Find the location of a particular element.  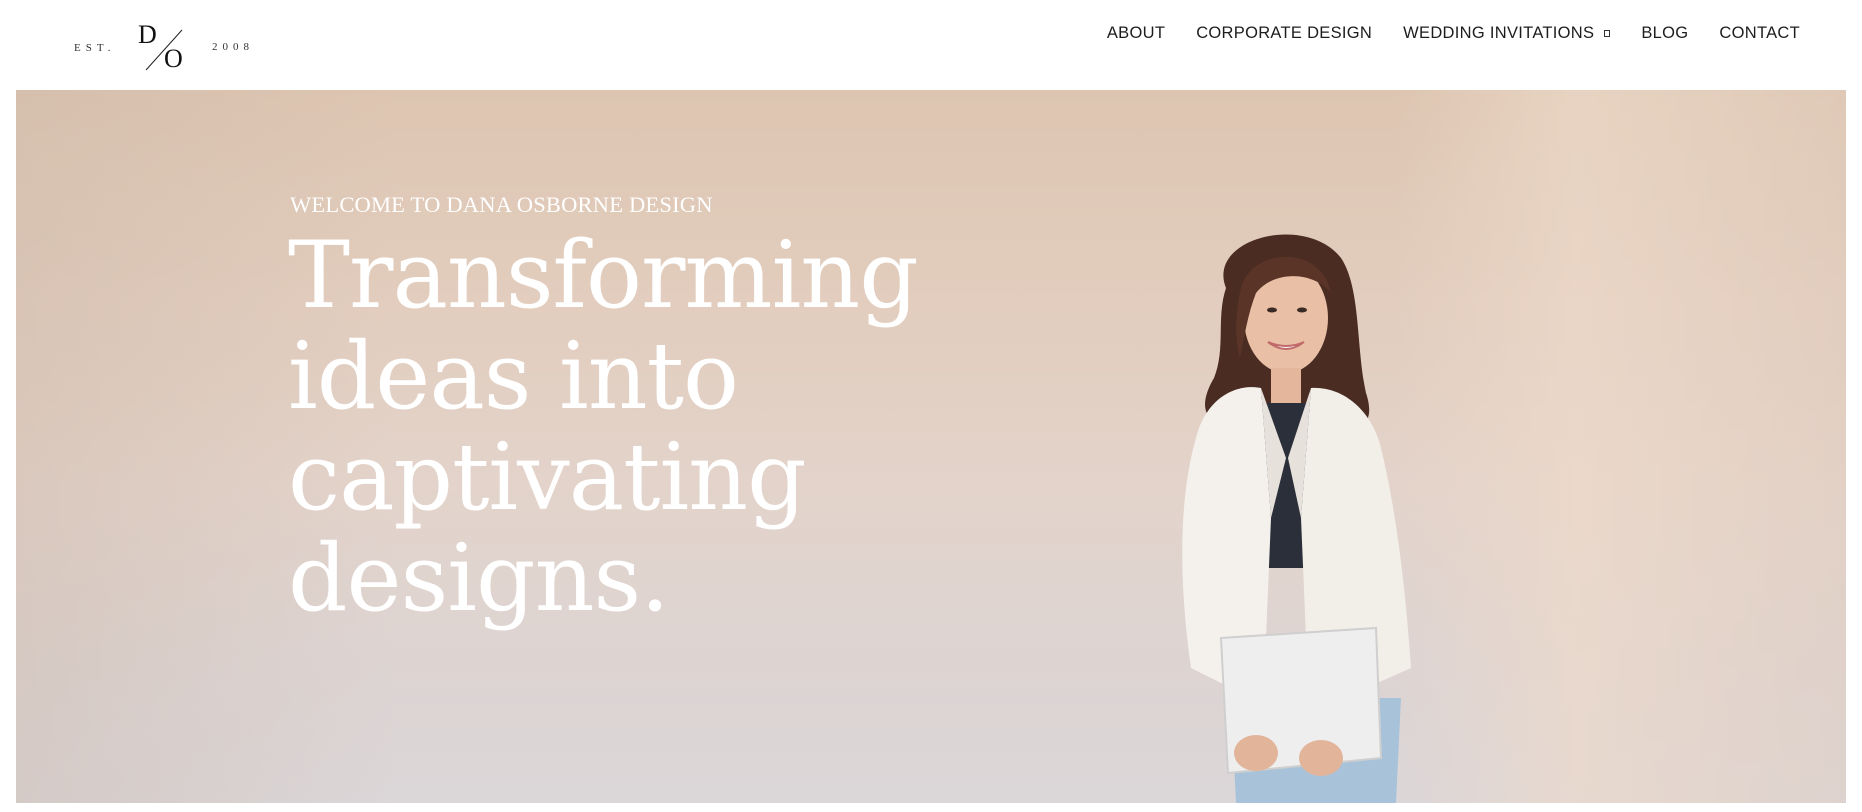

site-logo: EST. D O 2008 is located at coordinates (169, 47).